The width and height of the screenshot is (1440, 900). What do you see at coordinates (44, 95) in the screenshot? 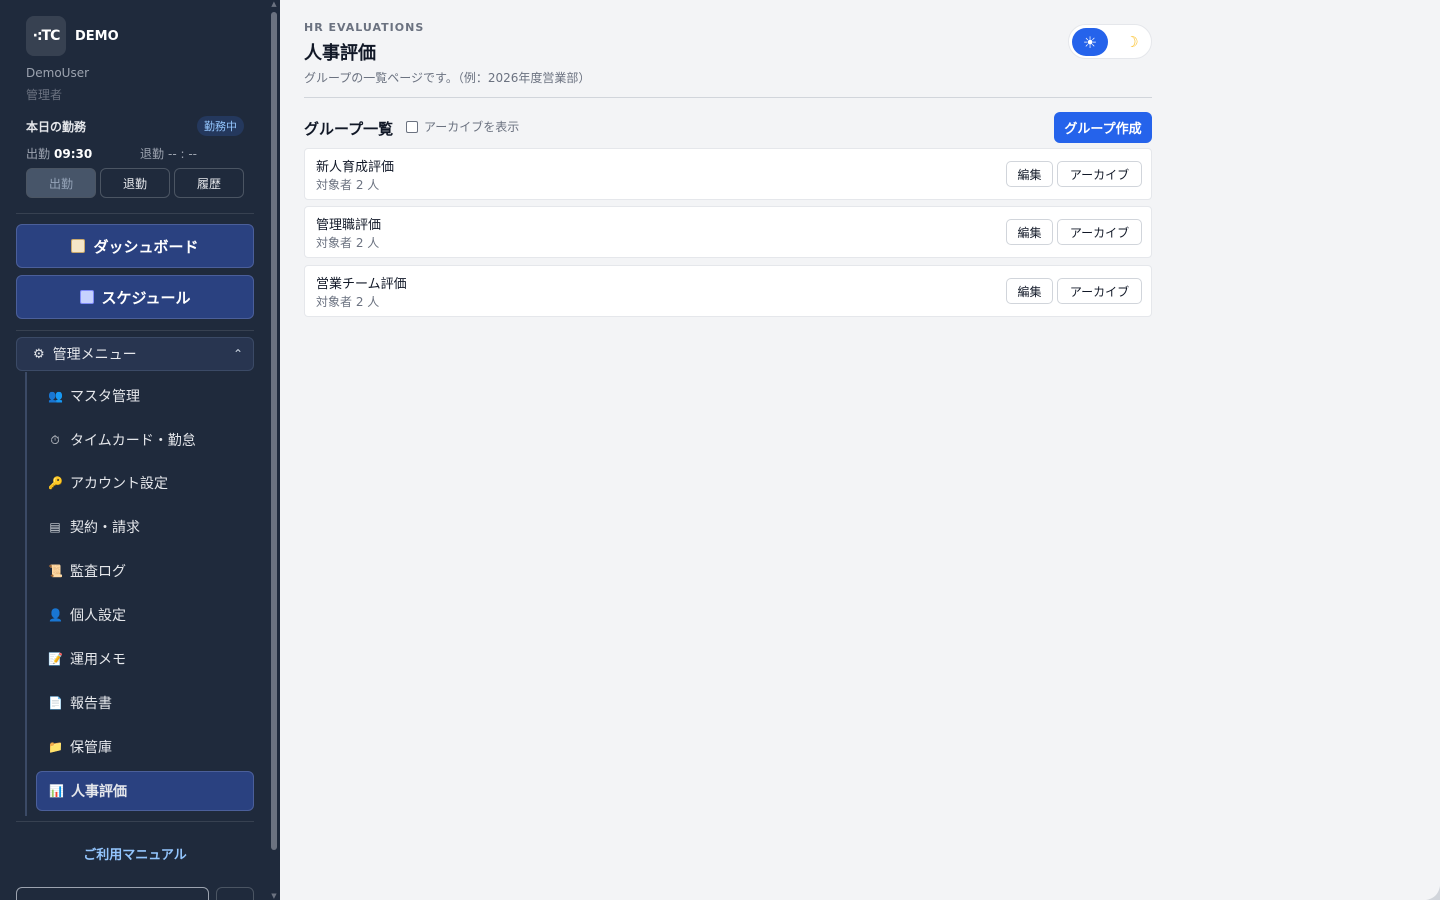
I see `user-role: 管理者` at bounding box center [44, 95].